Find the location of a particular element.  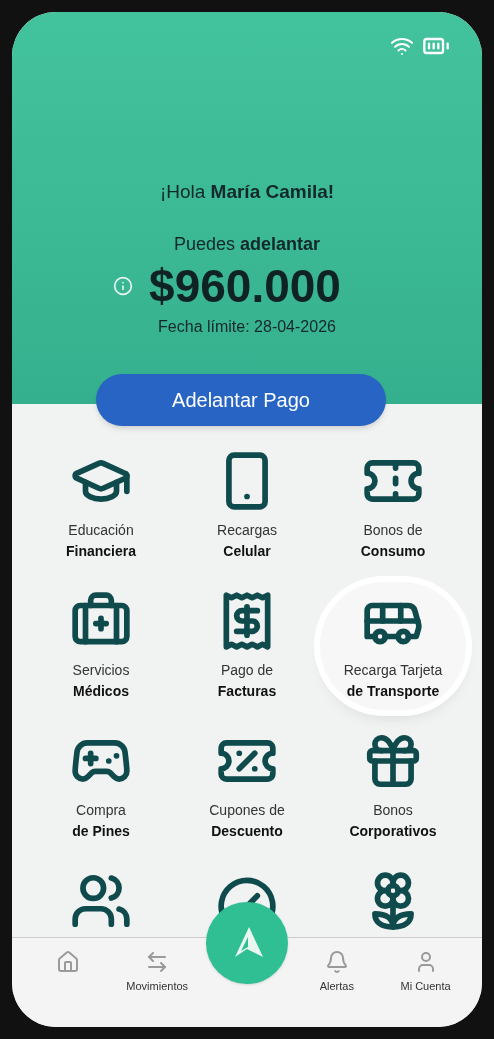

nav-tab: Alertas is located at coordinates (336, 966).